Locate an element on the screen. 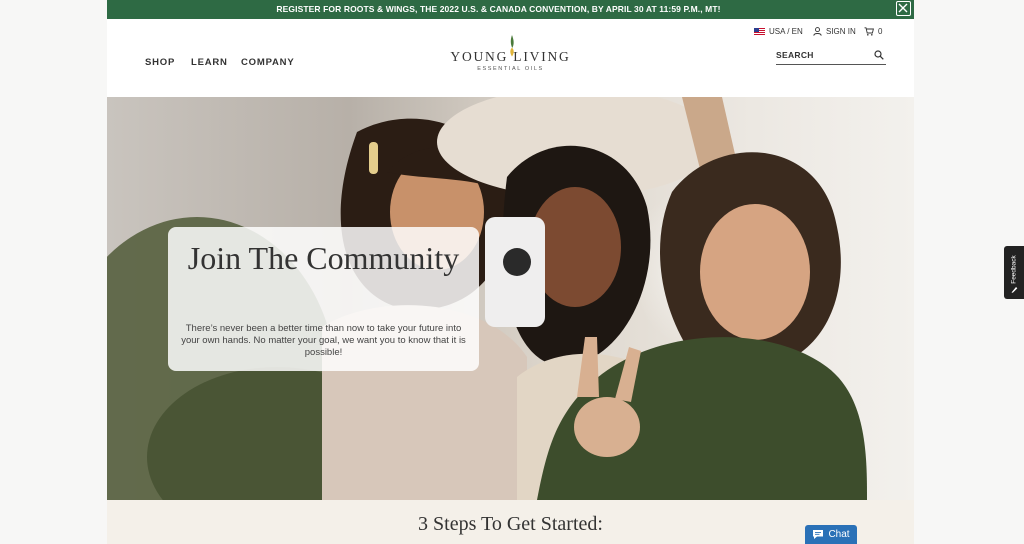 The image size is (1024, 544). sign-in-label: SIGN IN is located at coordinates (841, 31).